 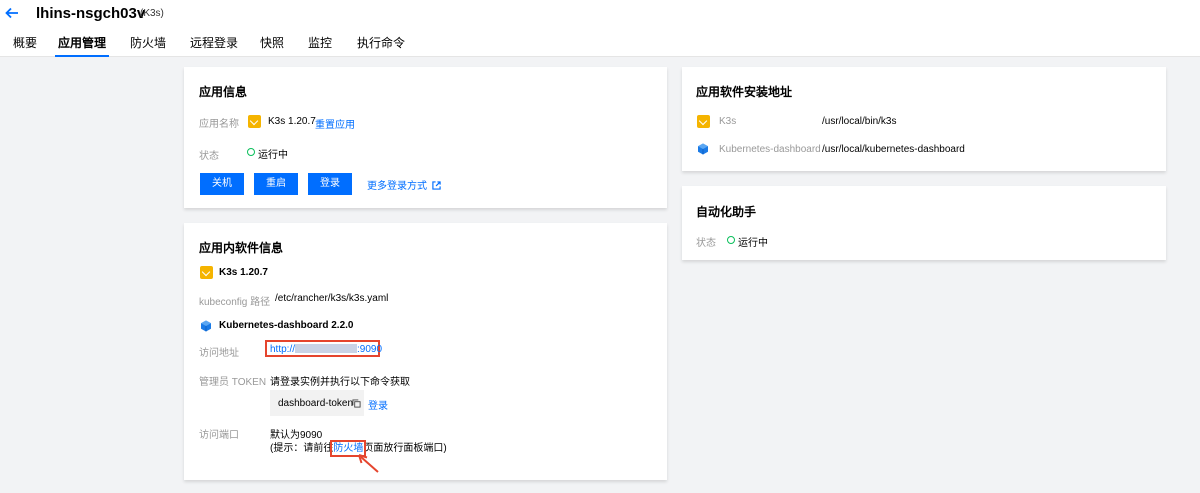 I want to click on copy-icon, so click(x=356, y=403).